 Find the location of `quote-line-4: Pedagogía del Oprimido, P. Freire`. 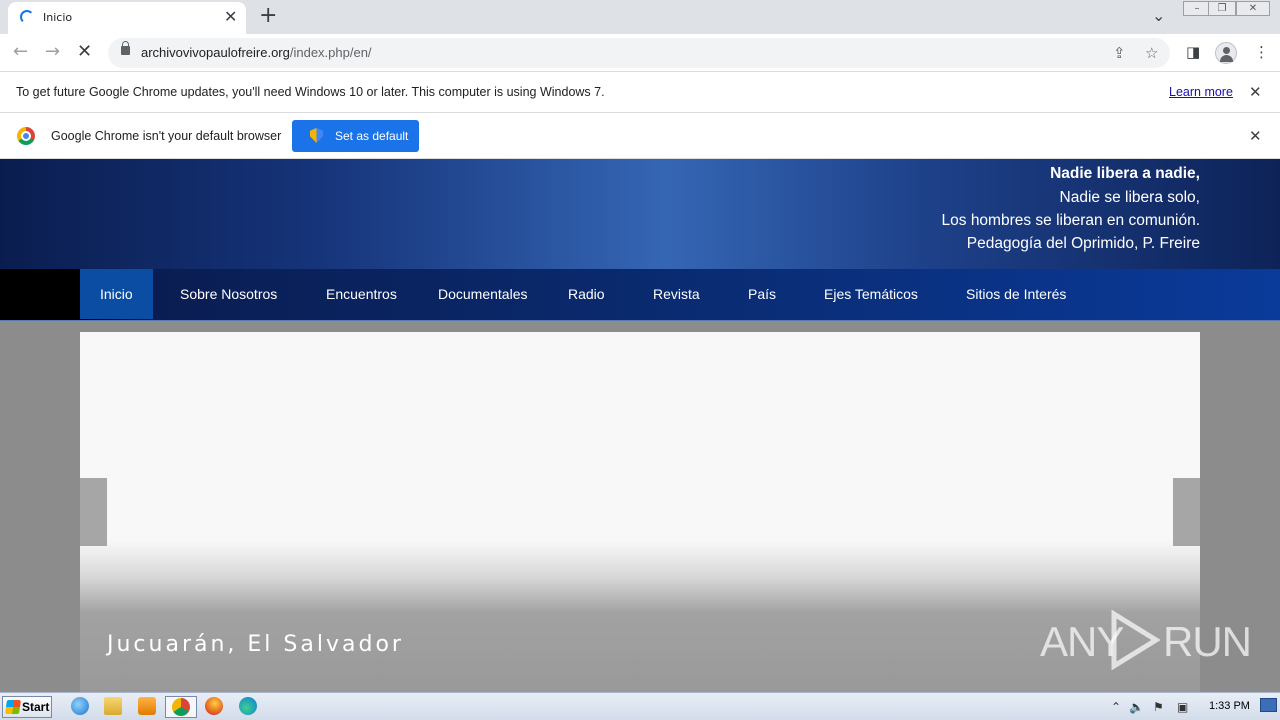

quote-line-4: Pedagogía del Oprimido, P. Freire is located at coordinates (1083, 243).